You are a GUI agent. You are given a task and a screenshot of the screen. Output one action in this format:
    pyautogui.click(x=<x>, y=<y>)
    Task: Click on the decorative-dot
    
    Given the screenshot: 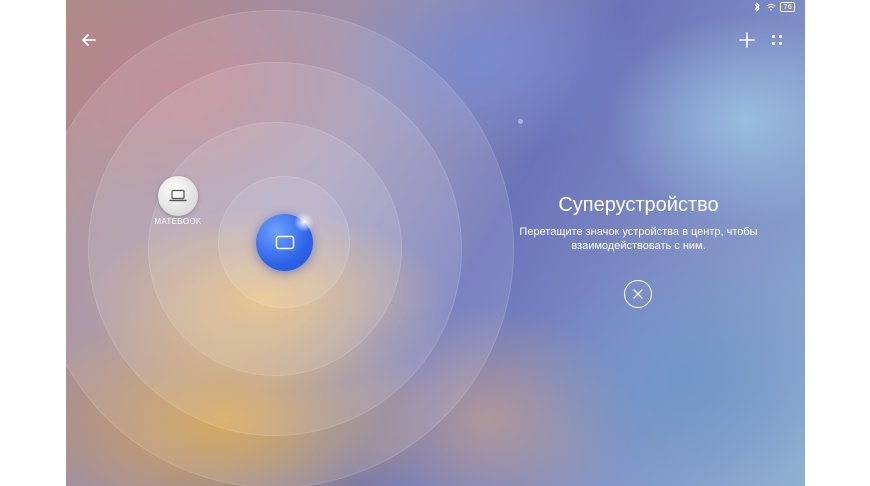 What is the action you would take?
    pyautogui.click(x=520, y=121)
    